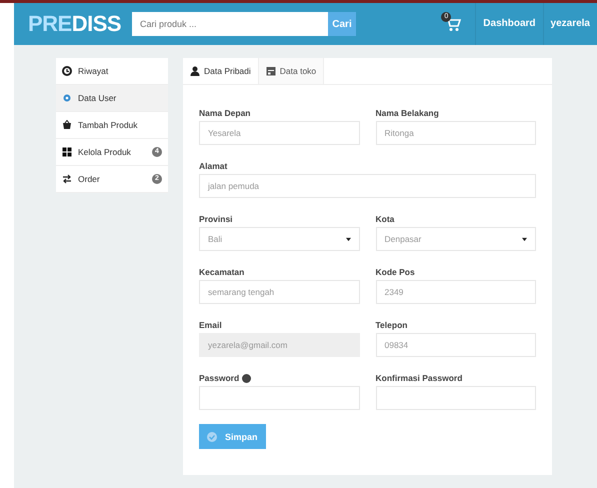  Describe the element at coordinates (456, 292) in the screenshot. I see `input-field: 2349` at that location.